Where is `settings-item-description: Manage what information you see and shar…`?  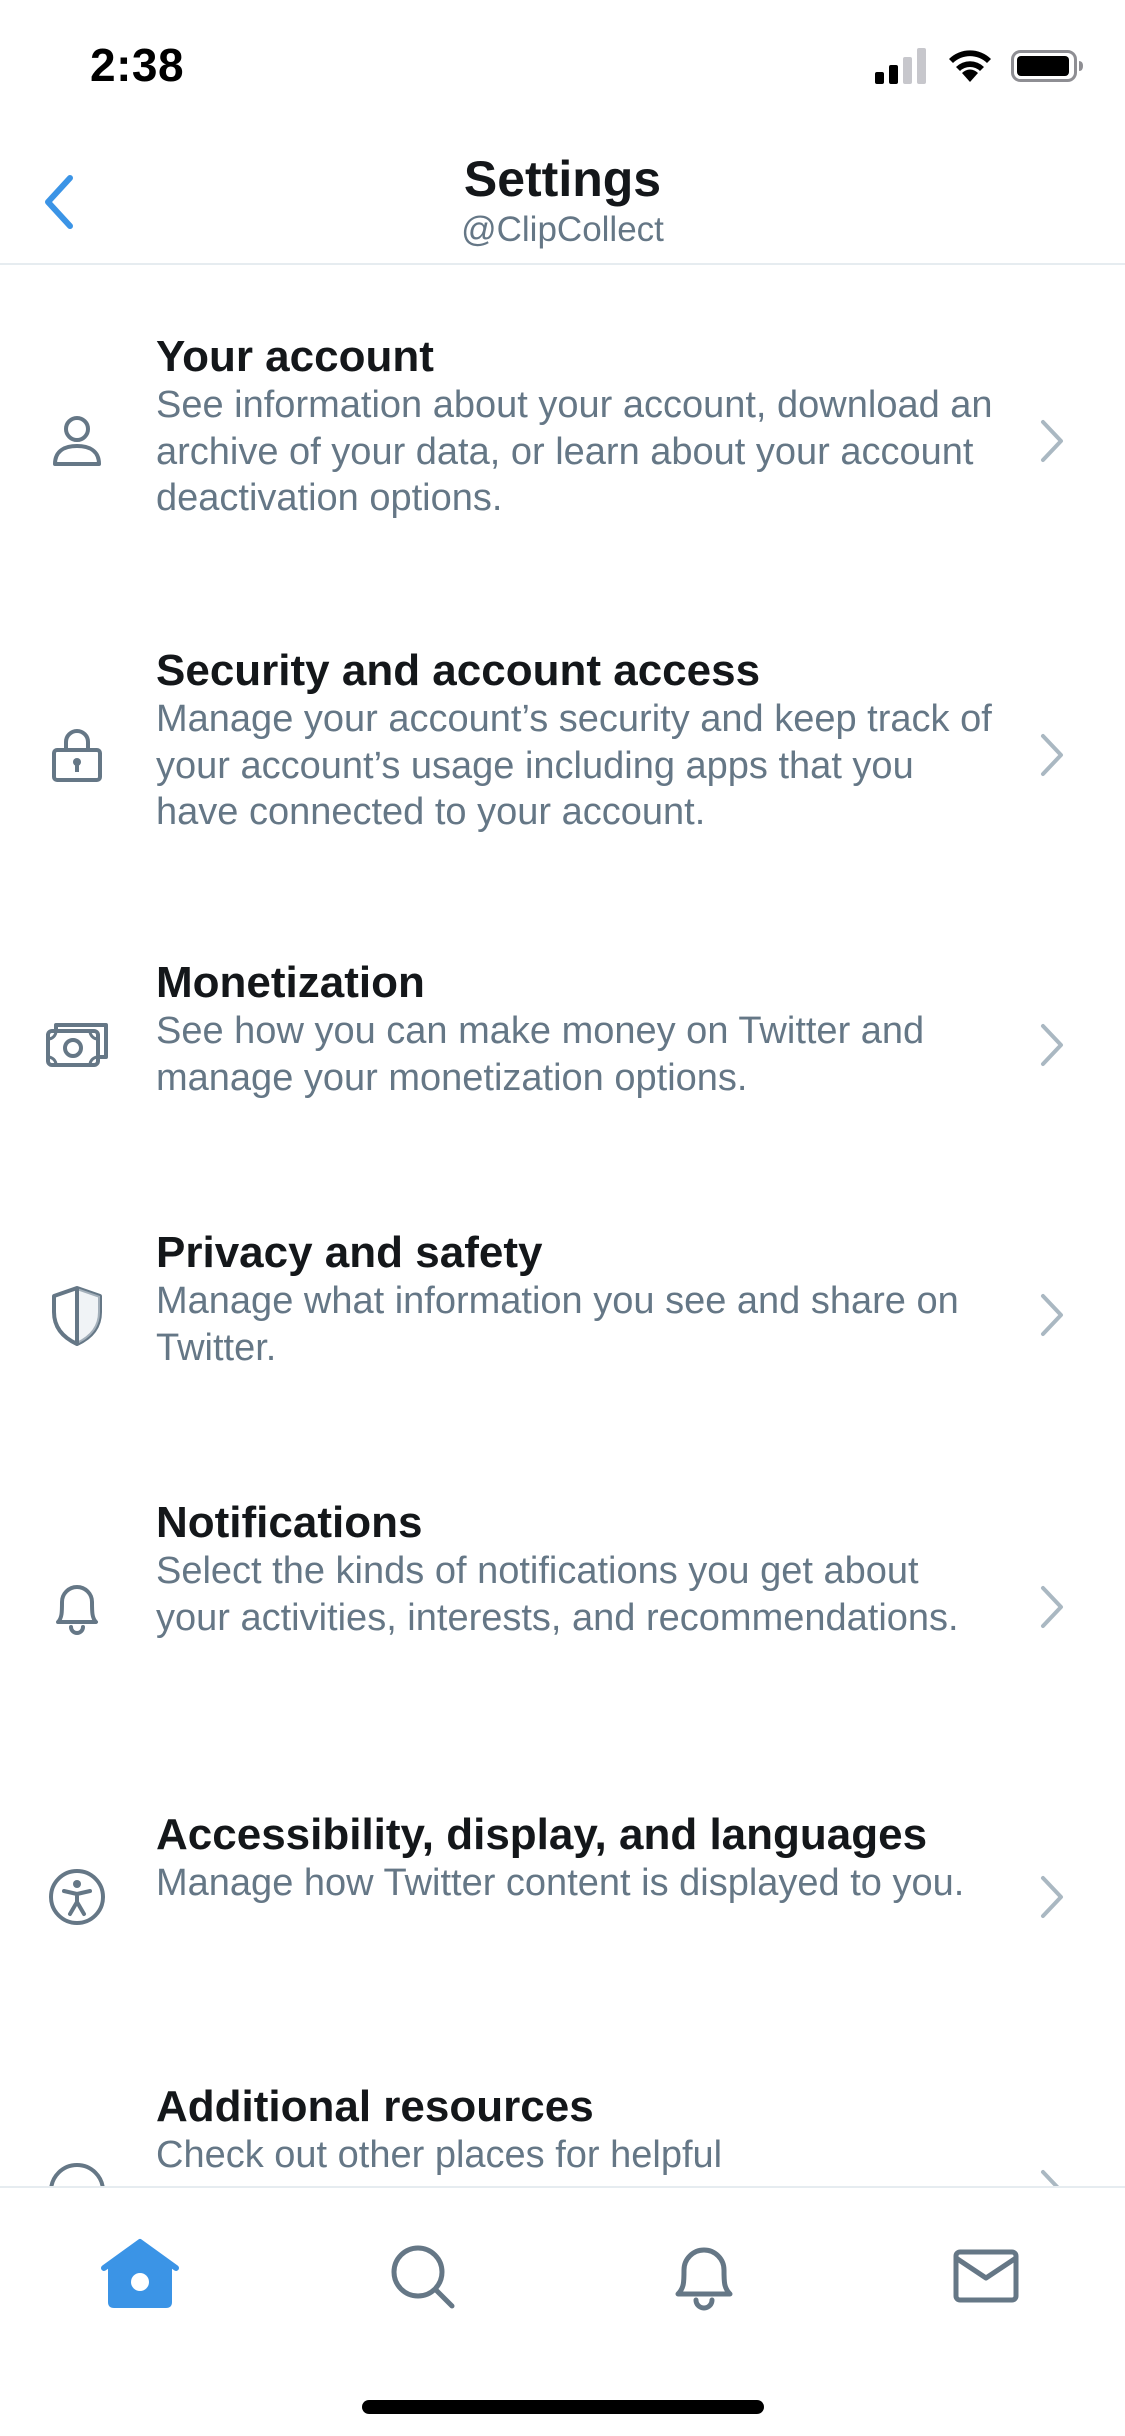
settings-item-description: Manage what information you see and shar… is located at coordinates (557, 1324).